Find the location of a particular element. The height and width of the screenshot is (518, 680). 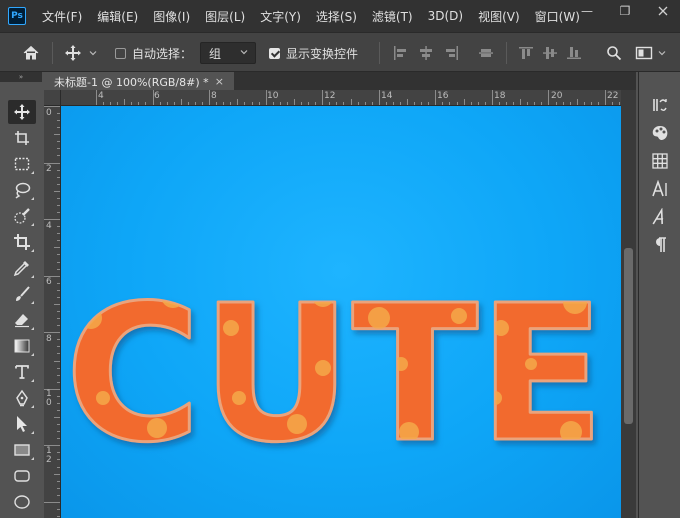

menu-image: 图像(I) is located at coordinates (171, 16).